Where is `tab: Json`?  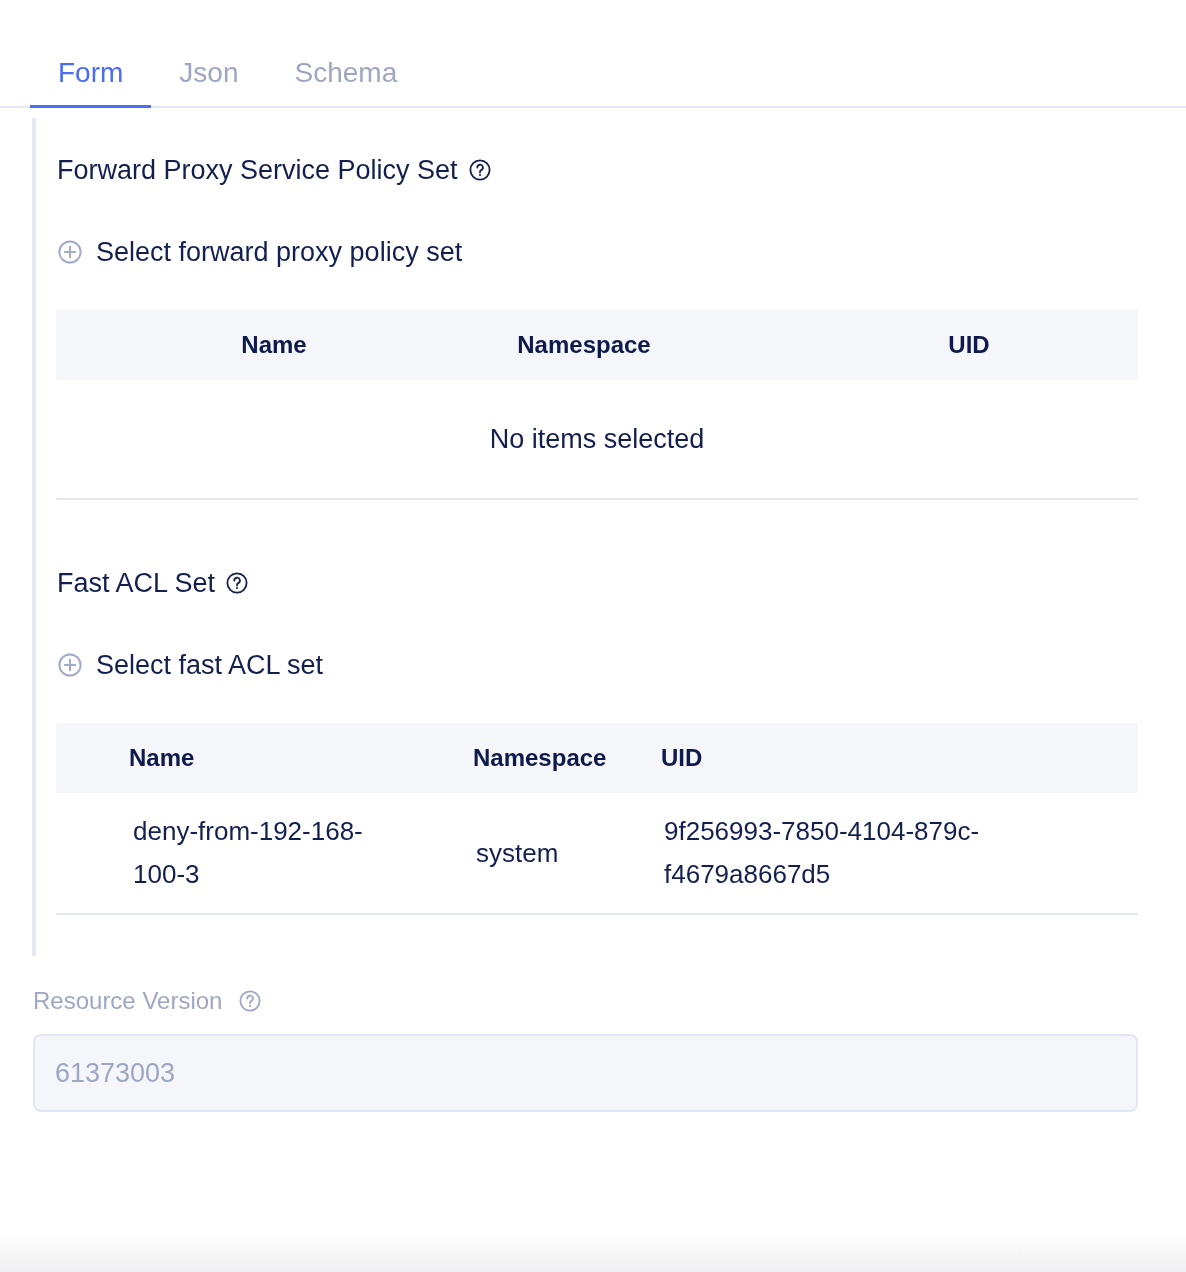 tab: Json is located at coordinates (209, 74).